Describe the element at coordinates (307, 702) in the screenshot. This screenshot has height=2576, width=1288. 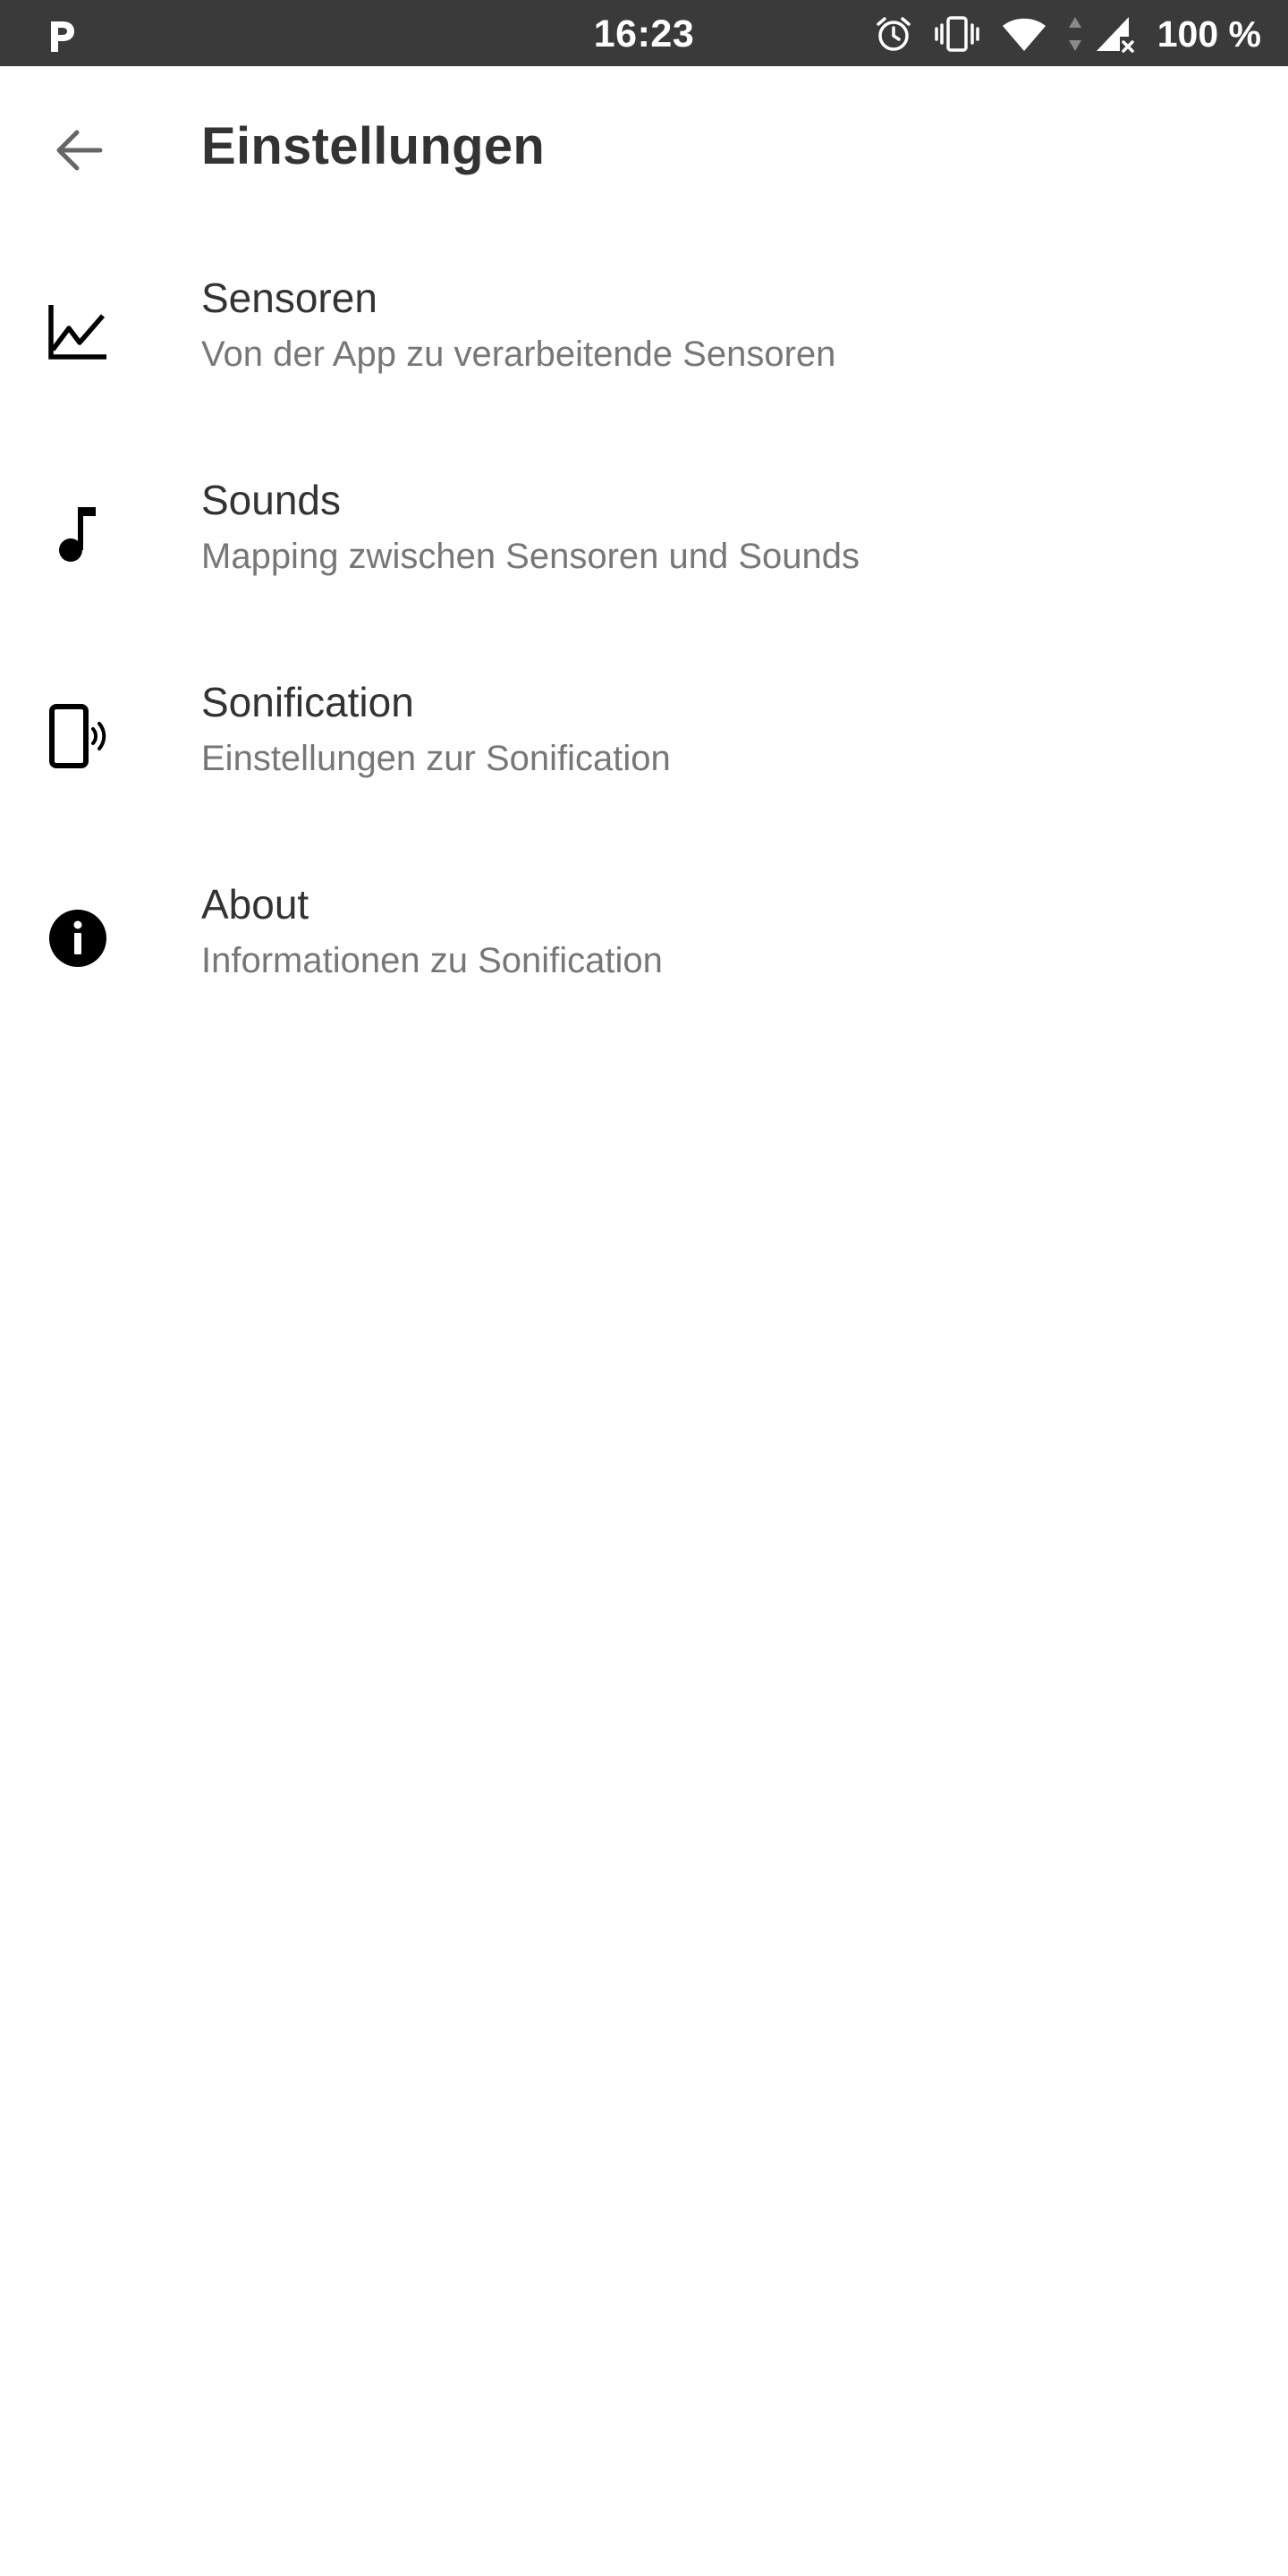
I see `pref-title: Sonification` at that location.